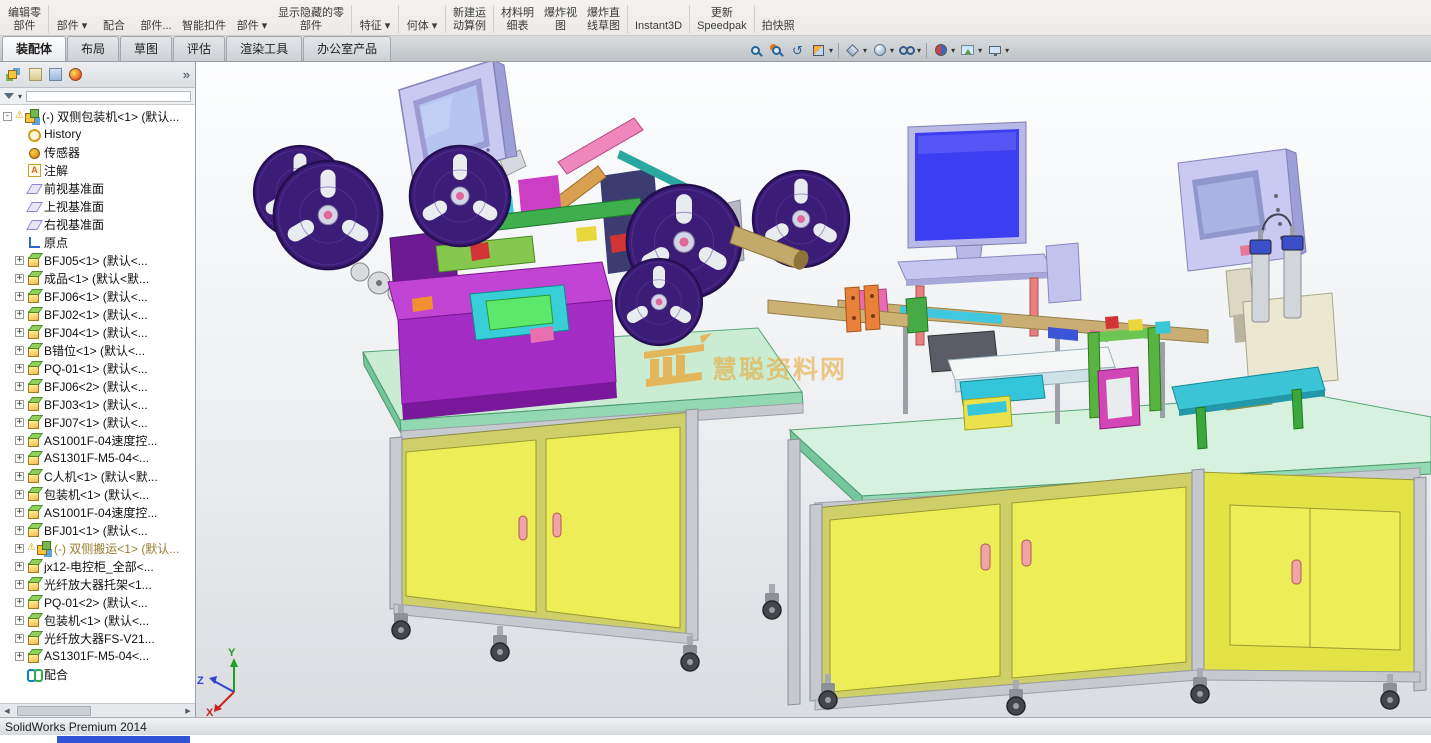 This screenshot has height=743, width=1431. Describe the element at coordinates (20, 96) in the screenshot. I see `filter-caret-icon: ▾` at that location.